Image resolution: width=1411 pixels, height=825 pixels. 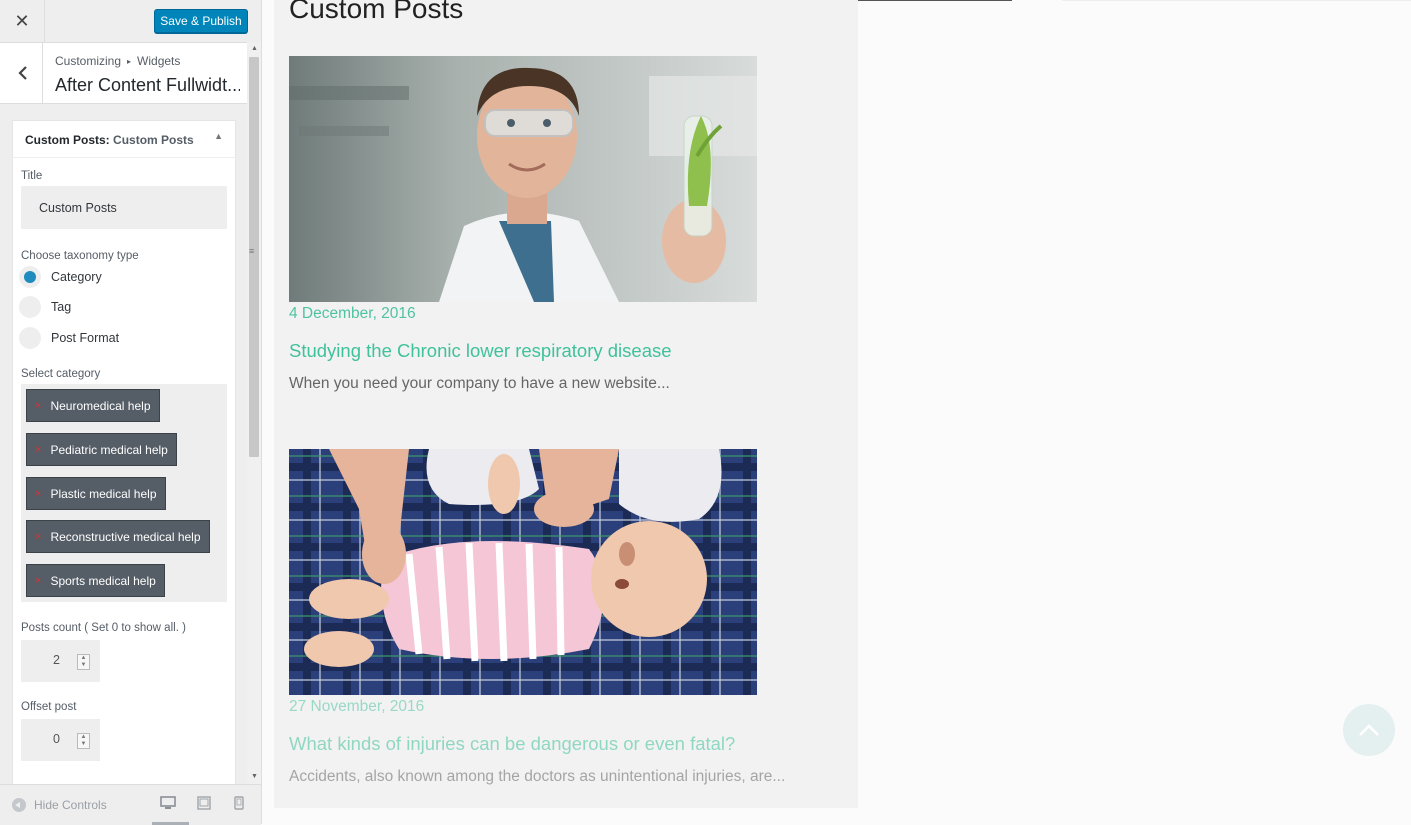 I want to click on radio-label: Category, so click(x=76, y=277).